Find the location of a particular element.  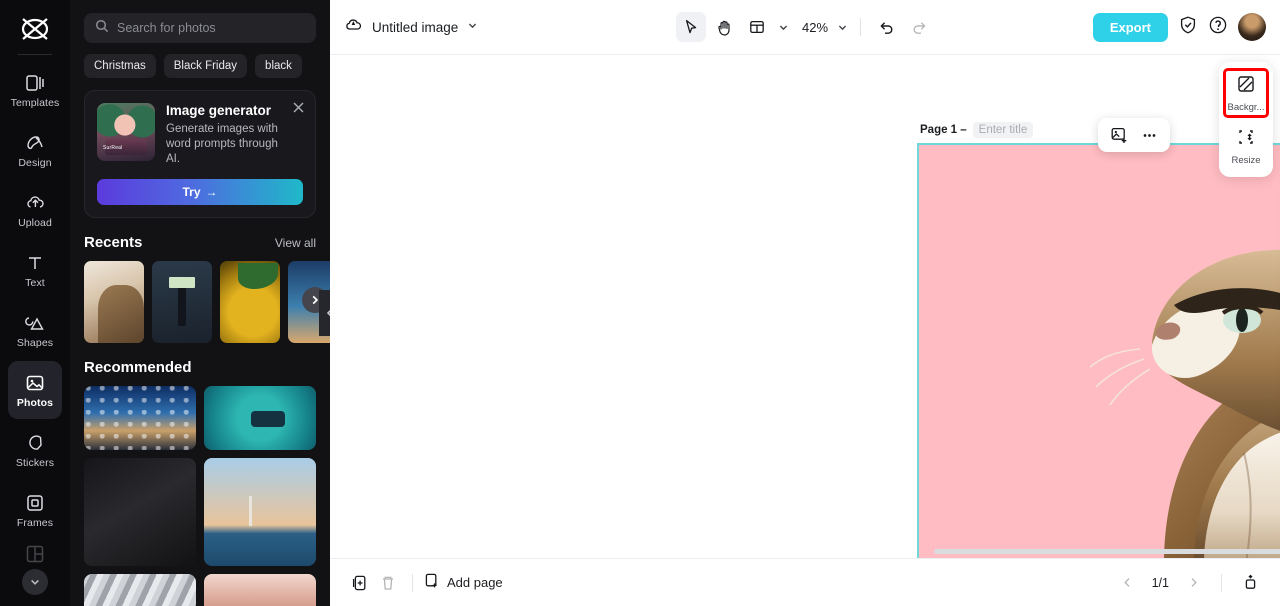

chevron-left-icon is located at coordinates (328, 313).